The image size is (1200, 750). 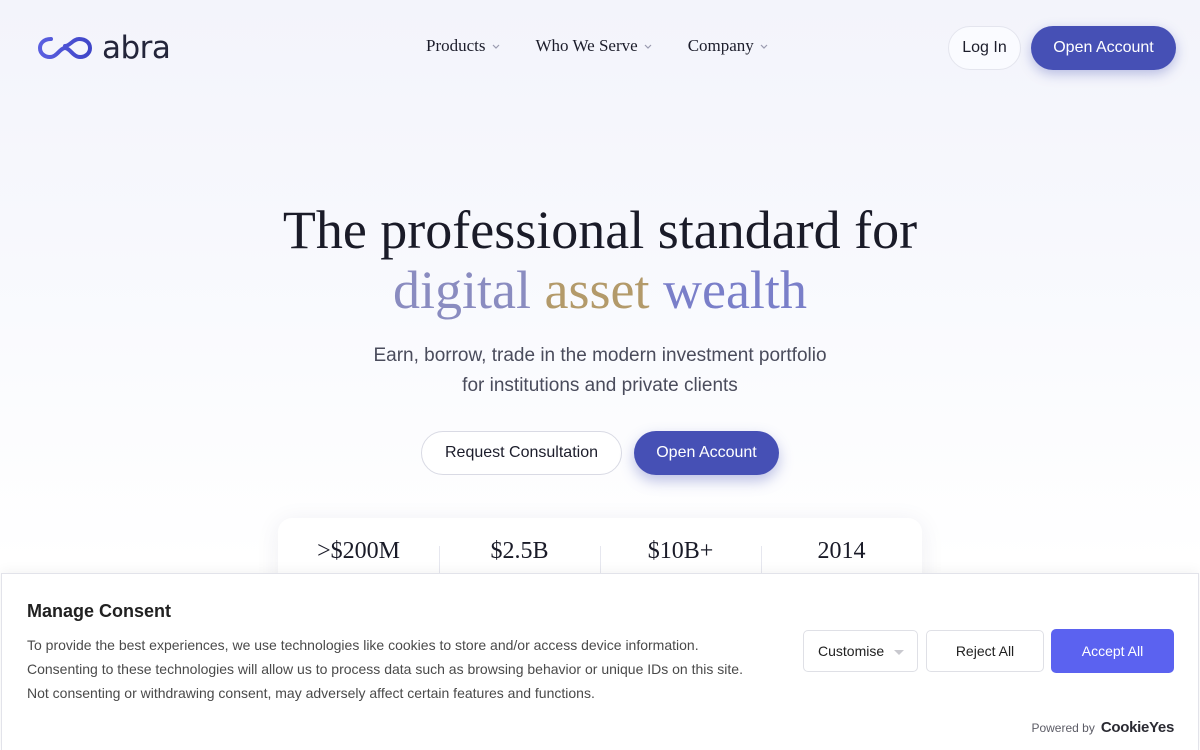 What do you see at coordinates (1137, 727) in the screenshot?
I see `cookieyes-logo: CookieYes` at bounding box center [1137, 727].